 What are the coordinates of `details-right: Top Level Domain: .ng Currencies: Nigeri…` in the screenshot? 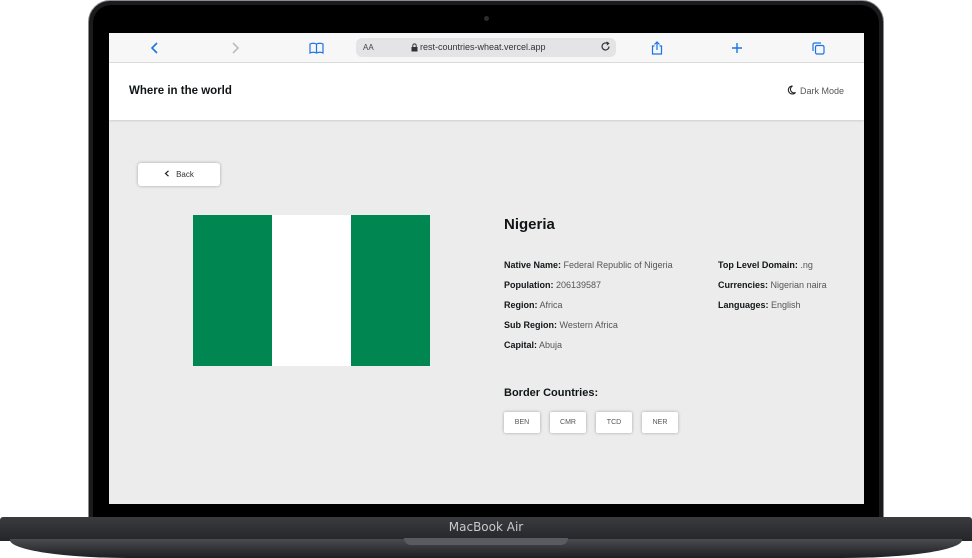 It's located at (773, 288).